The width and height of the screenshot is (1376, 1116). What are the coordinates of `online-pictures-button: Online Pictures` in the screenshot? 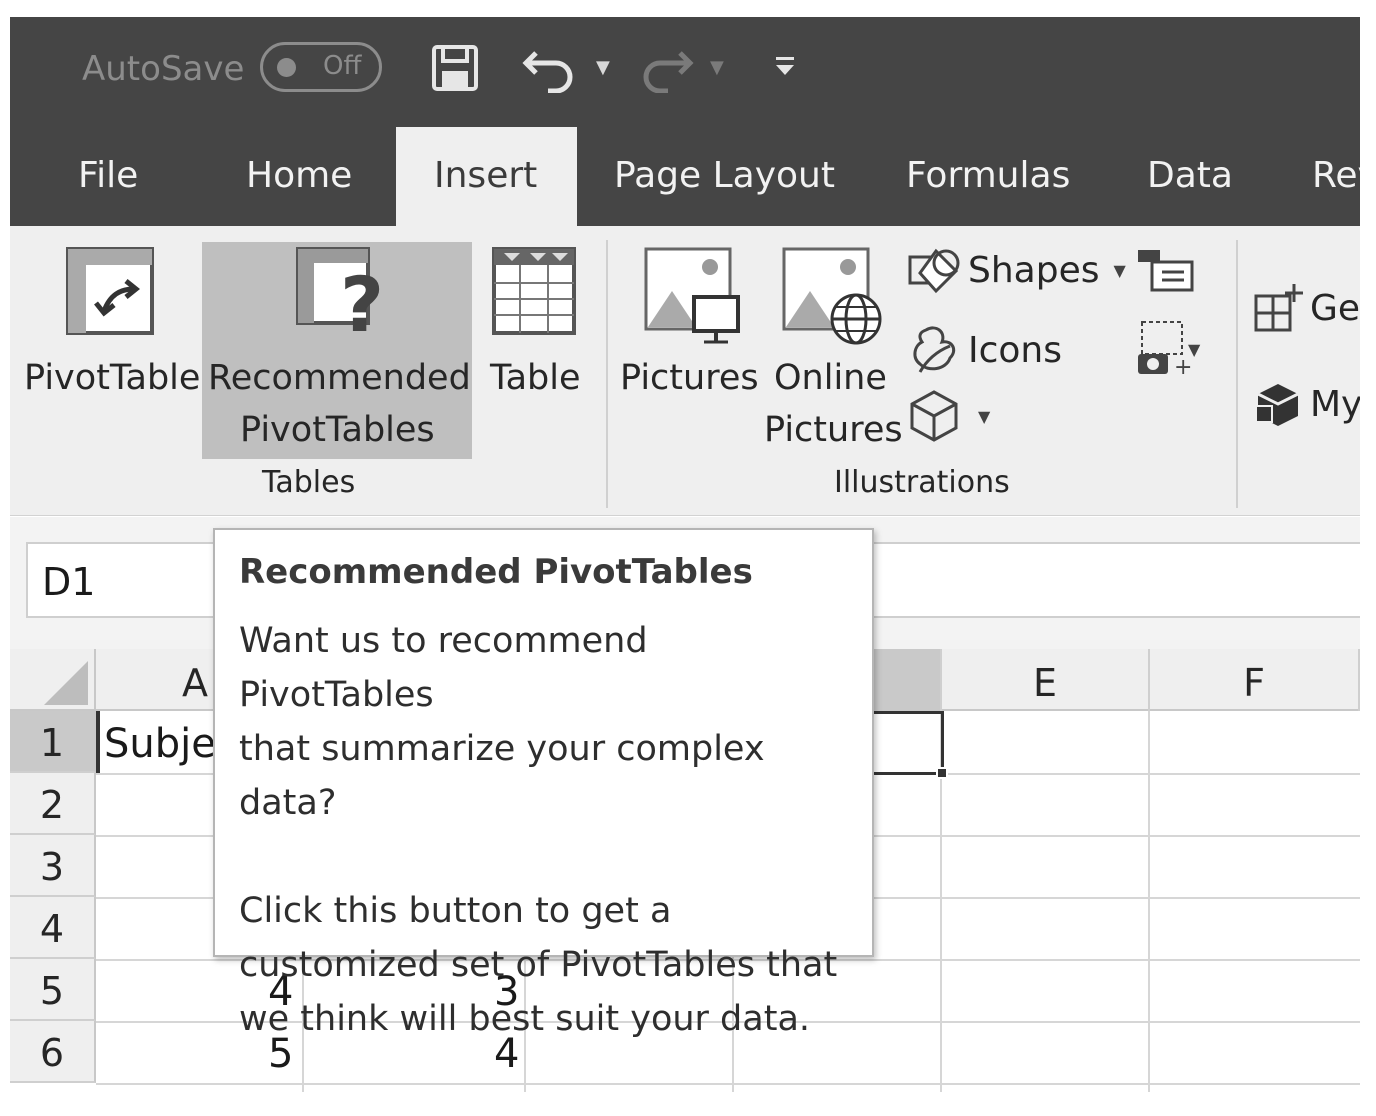 It's located at (833, 350).